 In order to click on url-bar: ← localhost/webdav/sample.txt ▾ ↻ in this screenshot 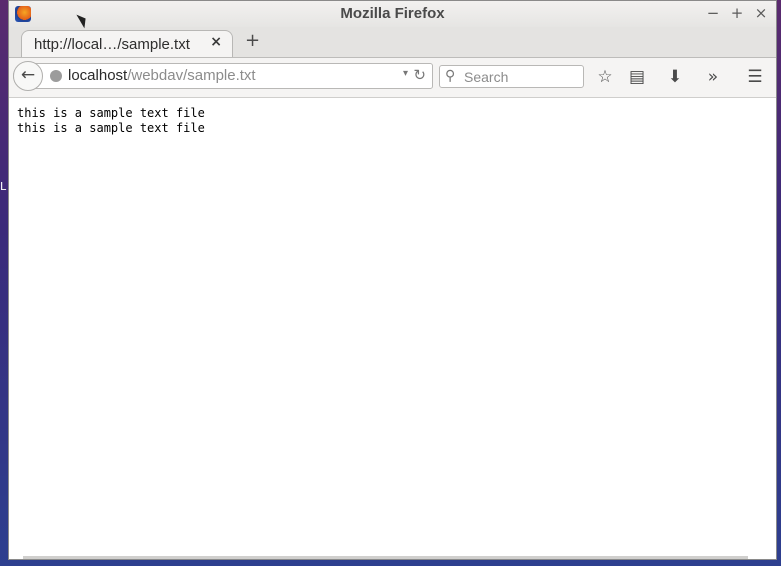, I will do `click(223, 76)`.